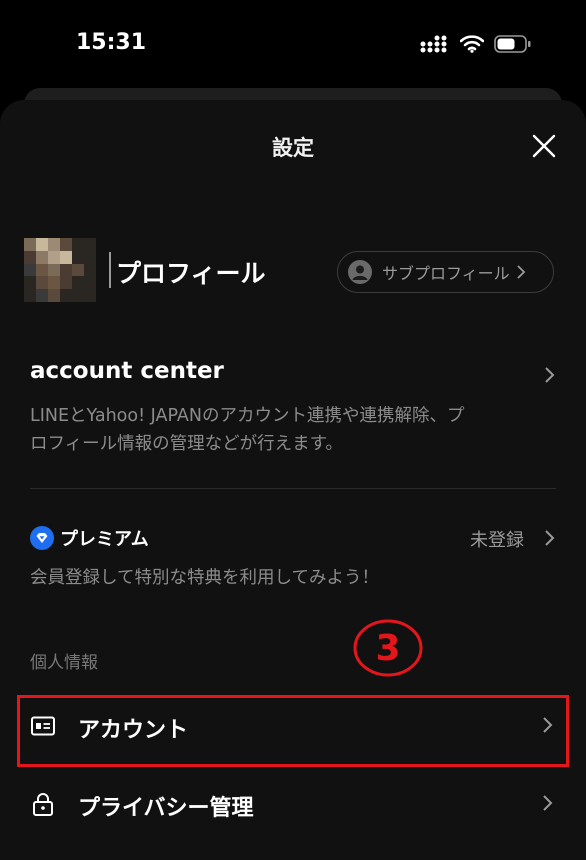 This screenshot has width=586, height=860. What do you see at coordinates (497, 539) in the screenshot?
I see `premium-status: 未登録` at bounding box center [497, 539].